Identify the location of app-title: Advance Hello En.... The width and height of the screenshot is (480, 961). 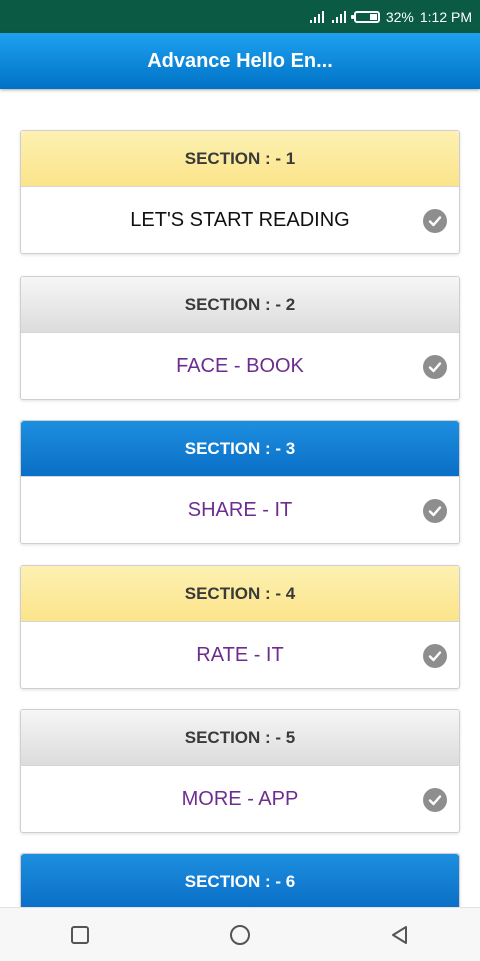
(240, 60).